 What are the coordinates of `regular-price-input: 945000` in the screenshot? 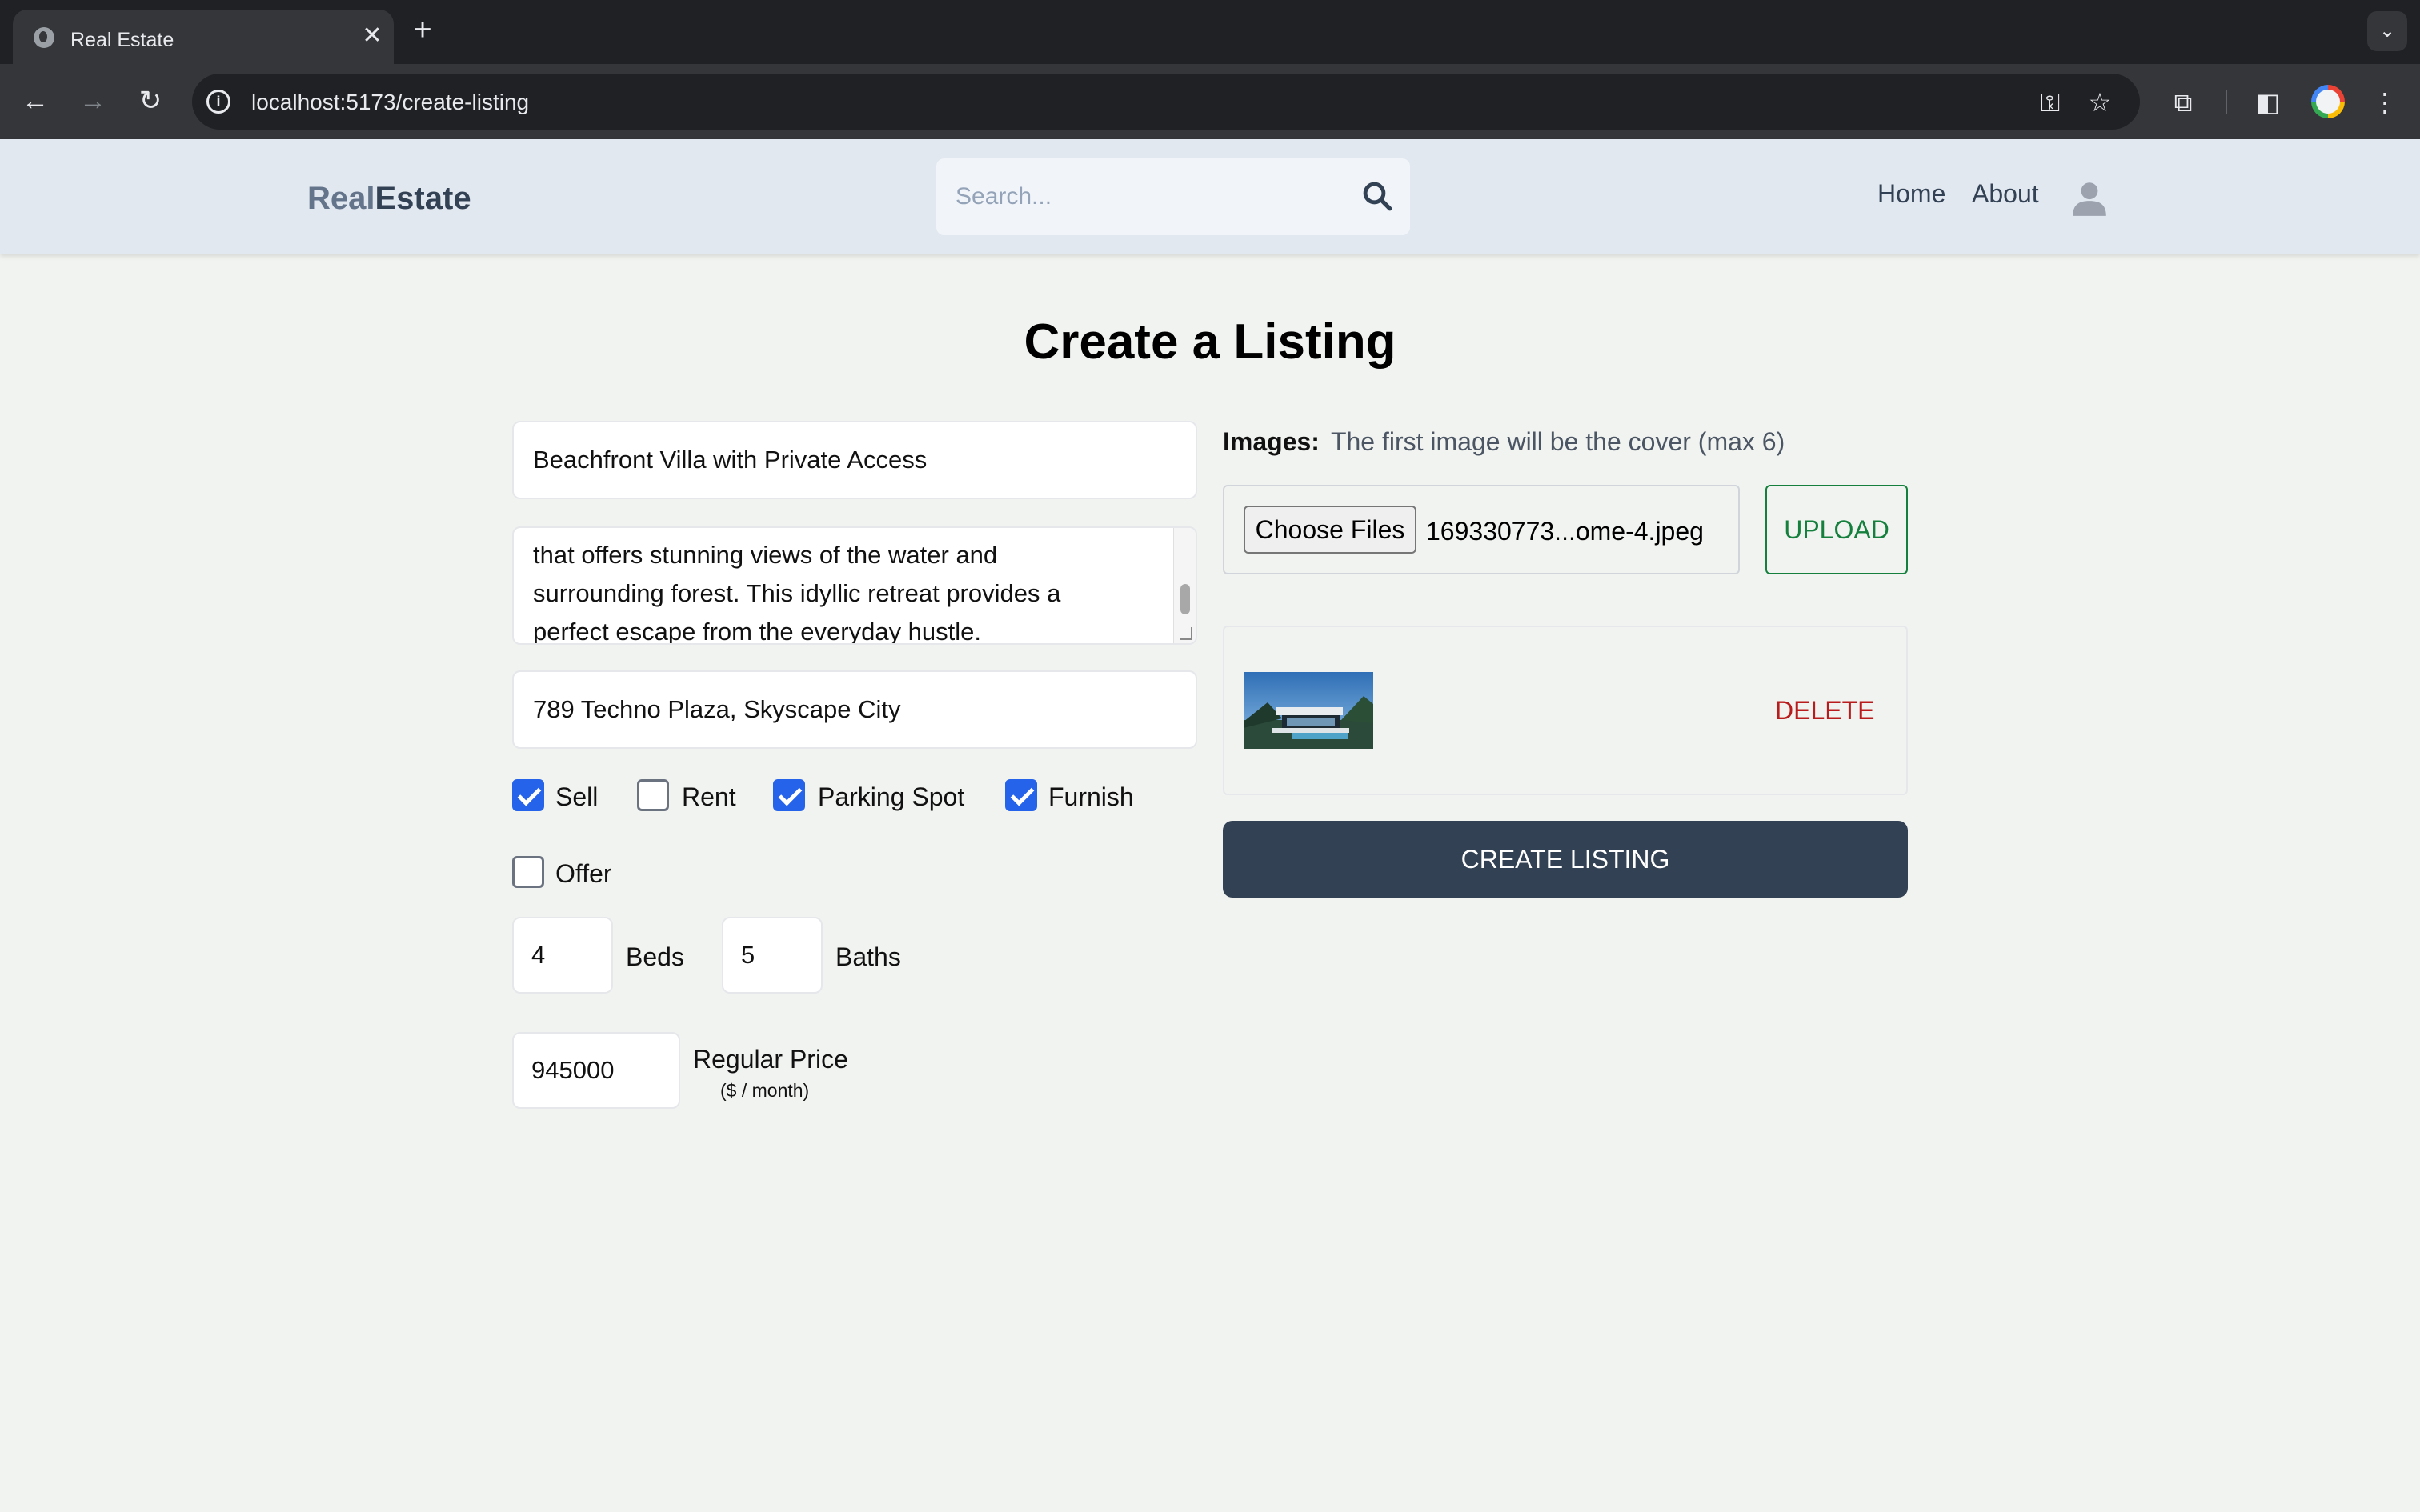 It's located at (596, 1070).